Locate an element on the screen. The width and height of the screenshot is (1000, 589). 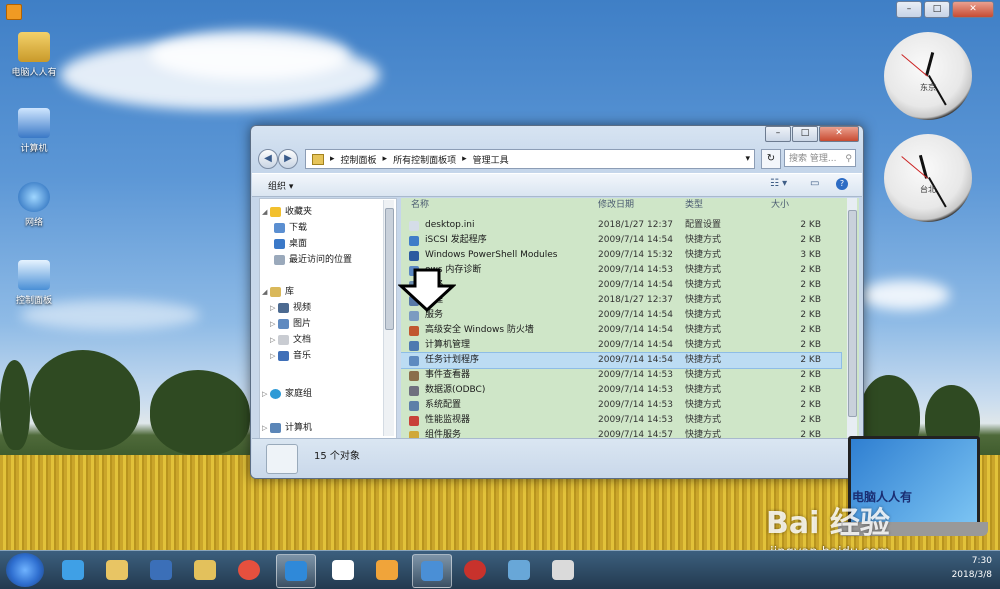
preview-pane-icon: ▭ is located at coordinates (814, 183).